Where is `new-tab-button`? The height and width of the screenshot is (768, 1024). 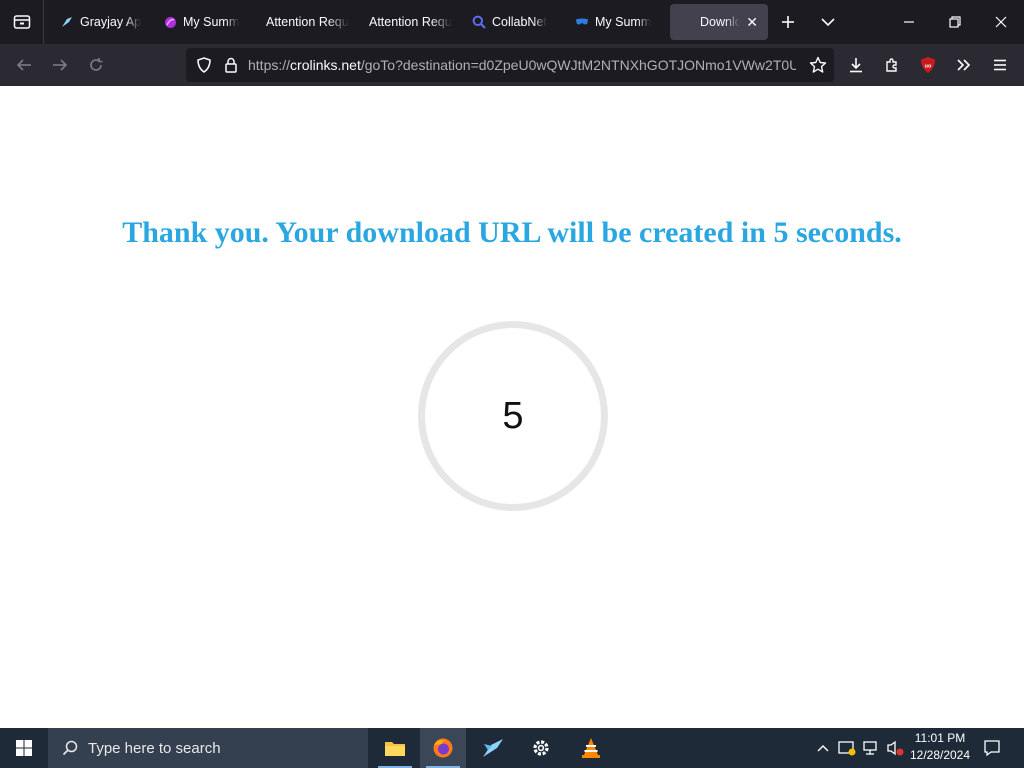 new-tab-button is located at coordinates (788, 22).